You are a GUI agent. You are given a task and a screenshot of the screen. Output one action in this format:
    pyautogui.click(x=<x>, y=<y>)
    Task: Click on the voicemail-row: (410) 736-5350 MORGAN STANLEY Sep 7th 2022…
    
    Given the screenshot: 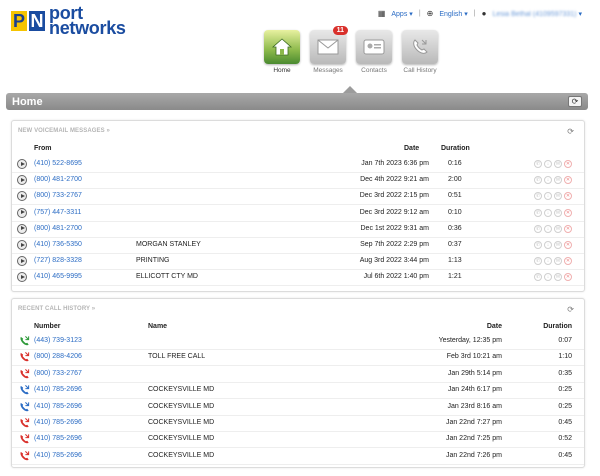 What is the action you would take?
    pyautogui.click(x=298, y=246)
    